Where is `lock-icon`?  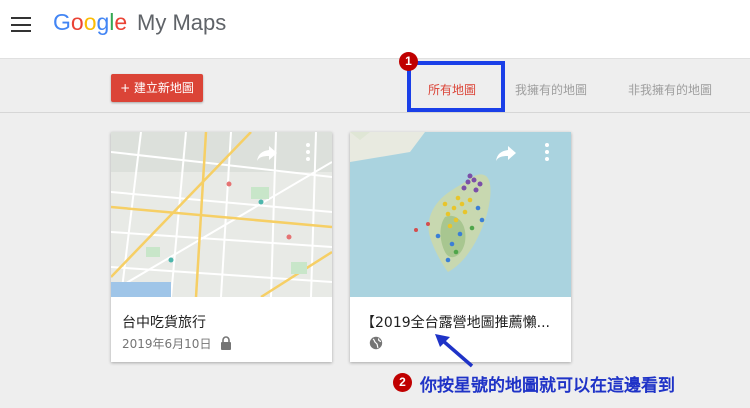 lock-icon is located at coordinates (226, 342).